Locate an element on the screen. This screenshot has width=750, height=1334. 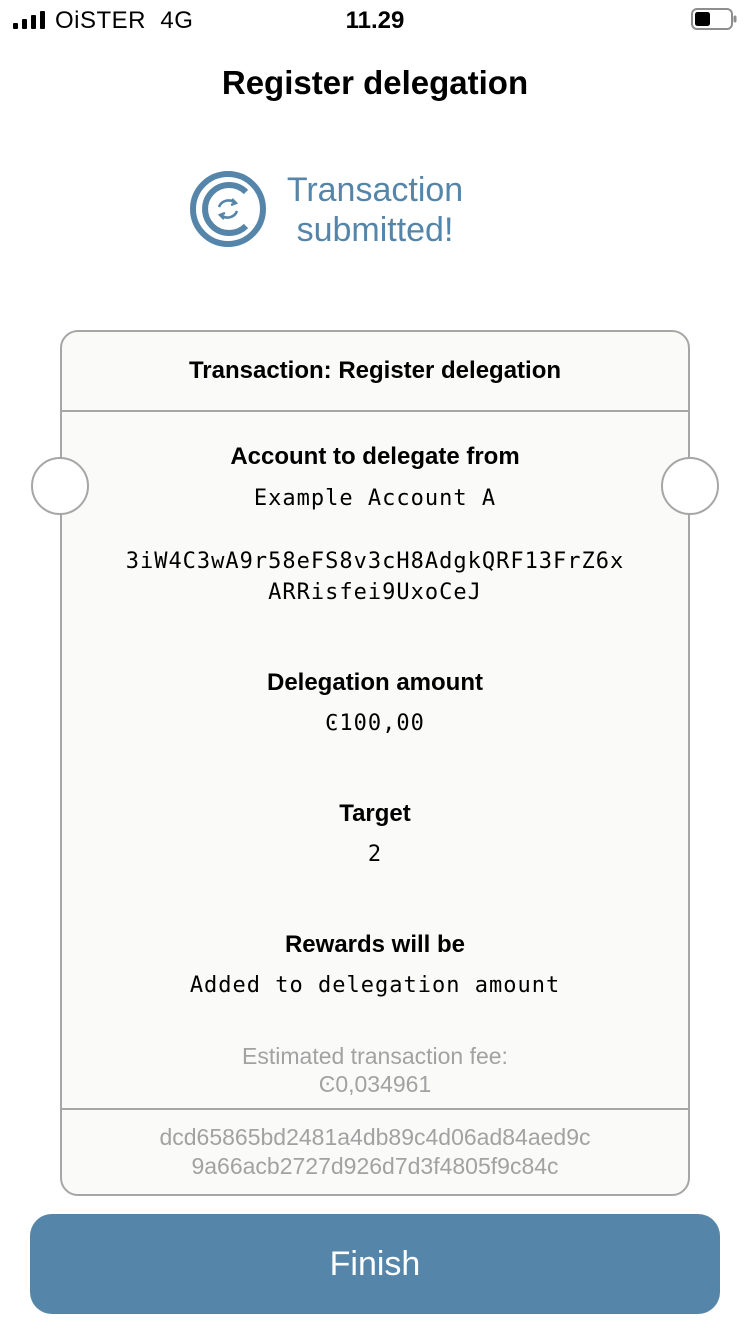
finish-button: Finish is located at coordinates (375, 1264).